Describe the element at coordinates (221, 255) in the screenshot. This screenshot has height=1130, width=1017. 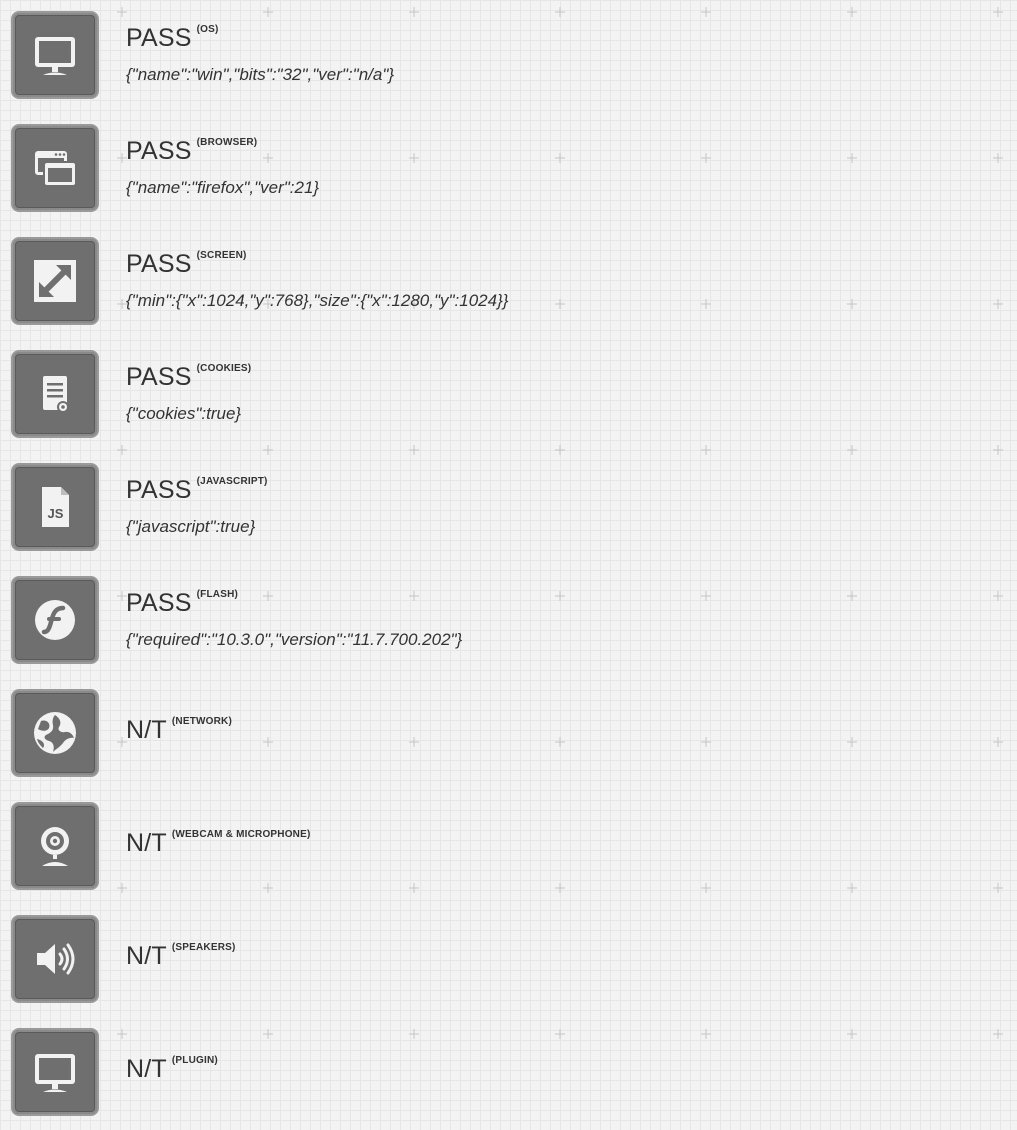
I see `test-name: (SCREEN)` at that location.